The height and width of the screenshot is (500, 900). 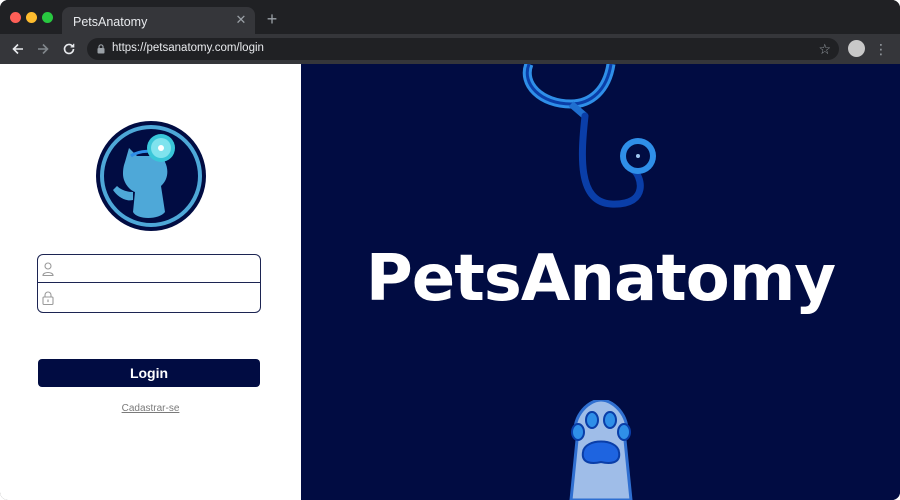 What do you see at coordinates (15, 17) in the screenshot?
I see `close-window-button` at bounding box center [15, 17].